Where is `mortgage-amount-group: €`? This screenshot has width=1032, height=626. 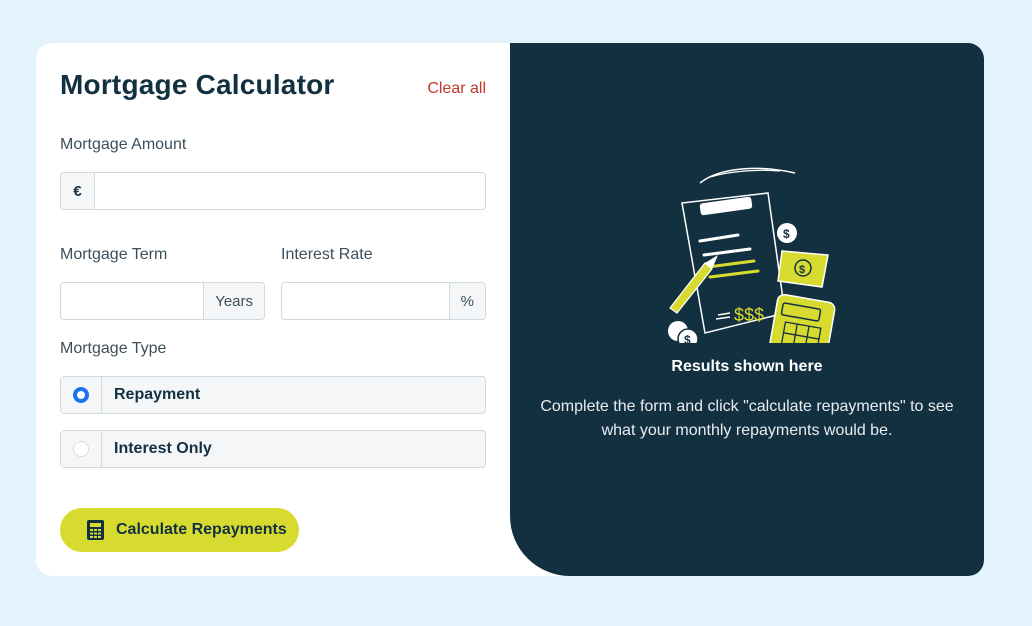
mortgage-amount-group: € is located at coordinates (273, 191).